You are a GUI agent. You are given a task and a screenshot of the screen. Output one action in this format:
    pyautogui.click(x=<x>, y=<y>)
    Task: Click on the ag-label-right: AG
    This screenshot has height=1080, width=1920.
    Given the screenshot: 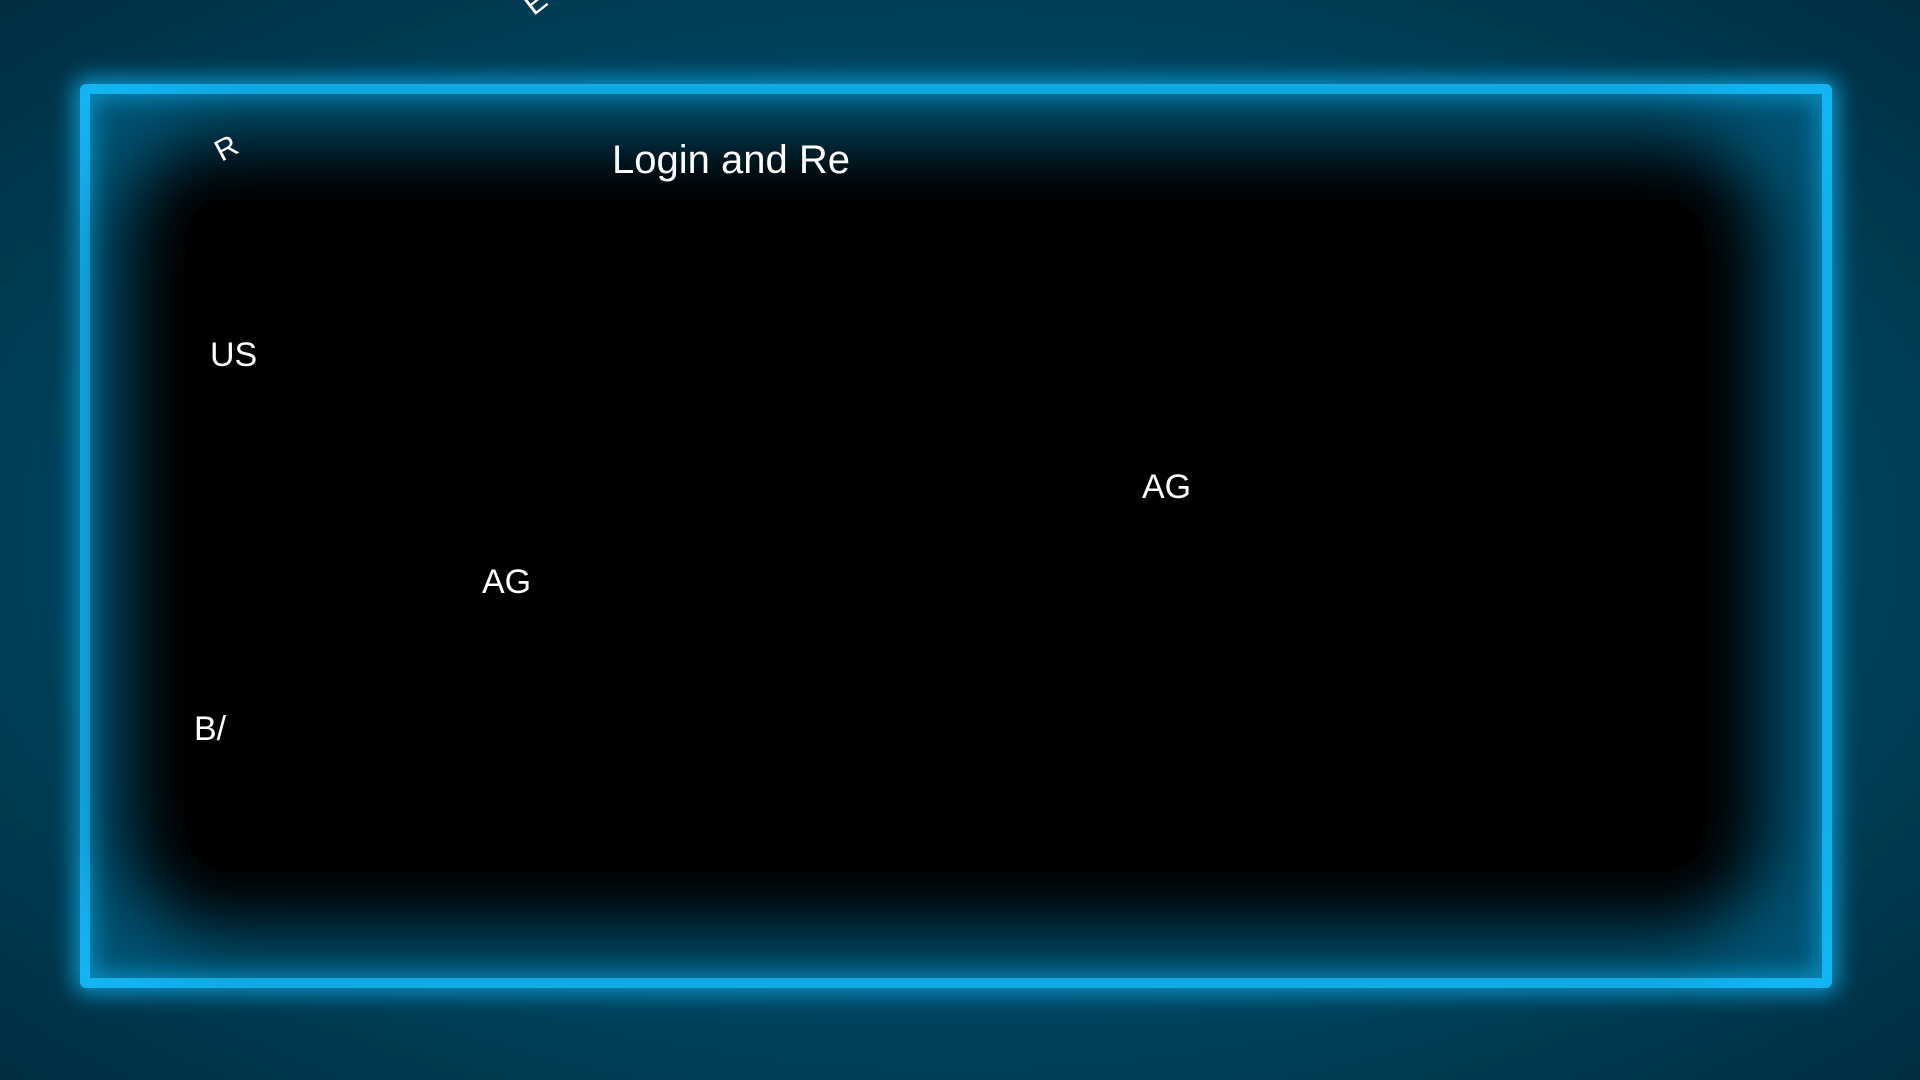 What is the action you would take?
    pyautogui.click(x=1167, y=487)
    